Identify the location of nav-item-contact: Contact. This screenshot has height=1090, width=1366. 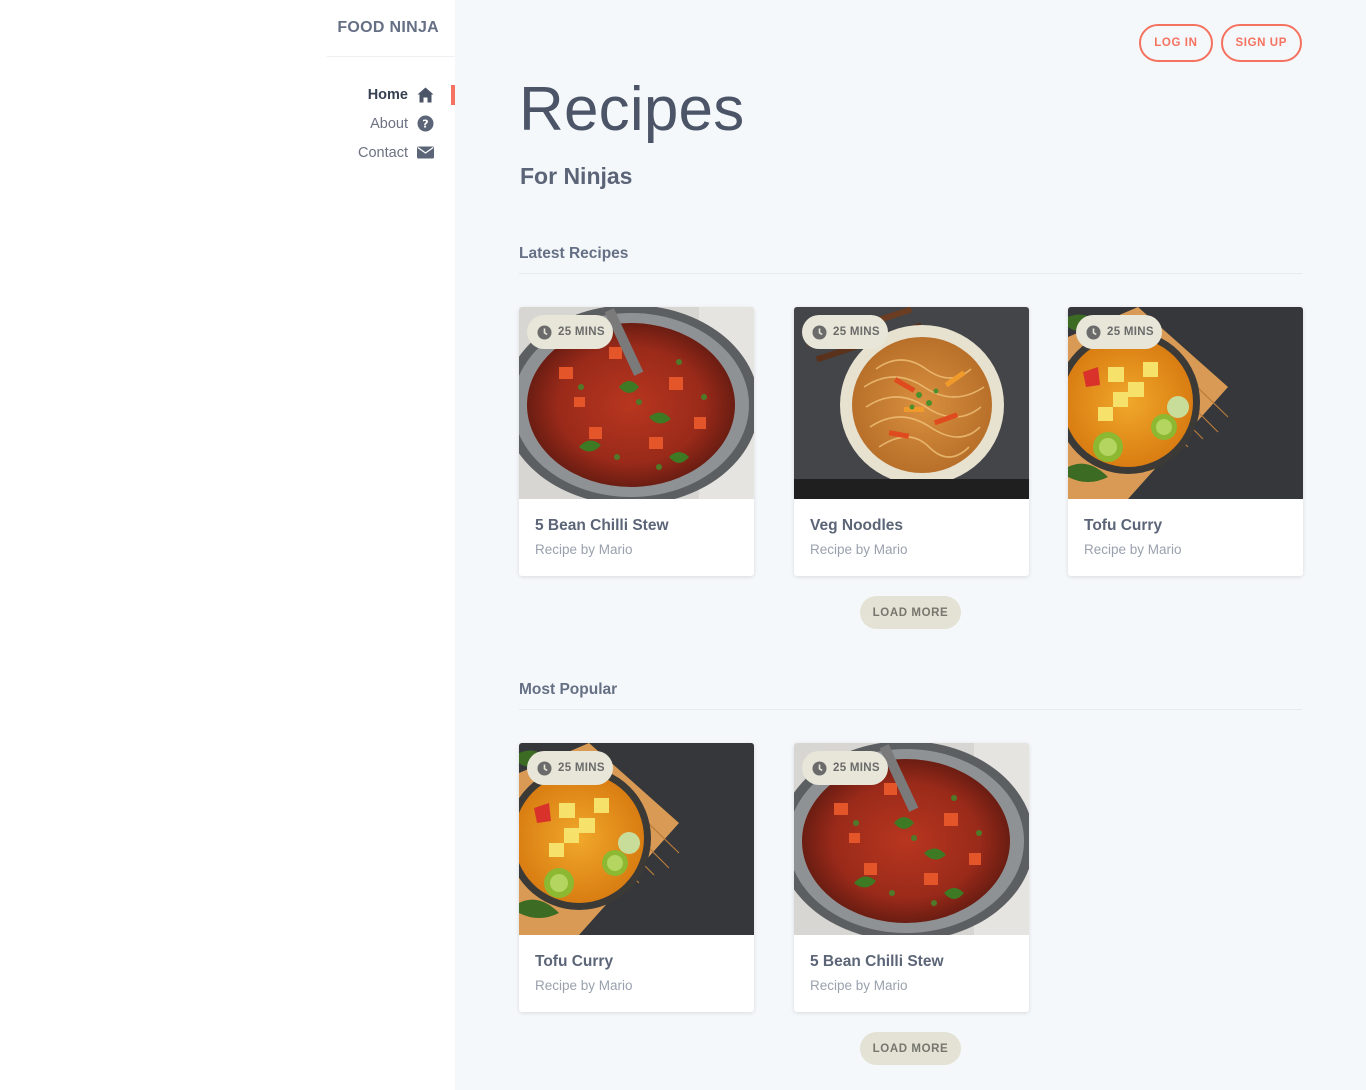
(377, 152).